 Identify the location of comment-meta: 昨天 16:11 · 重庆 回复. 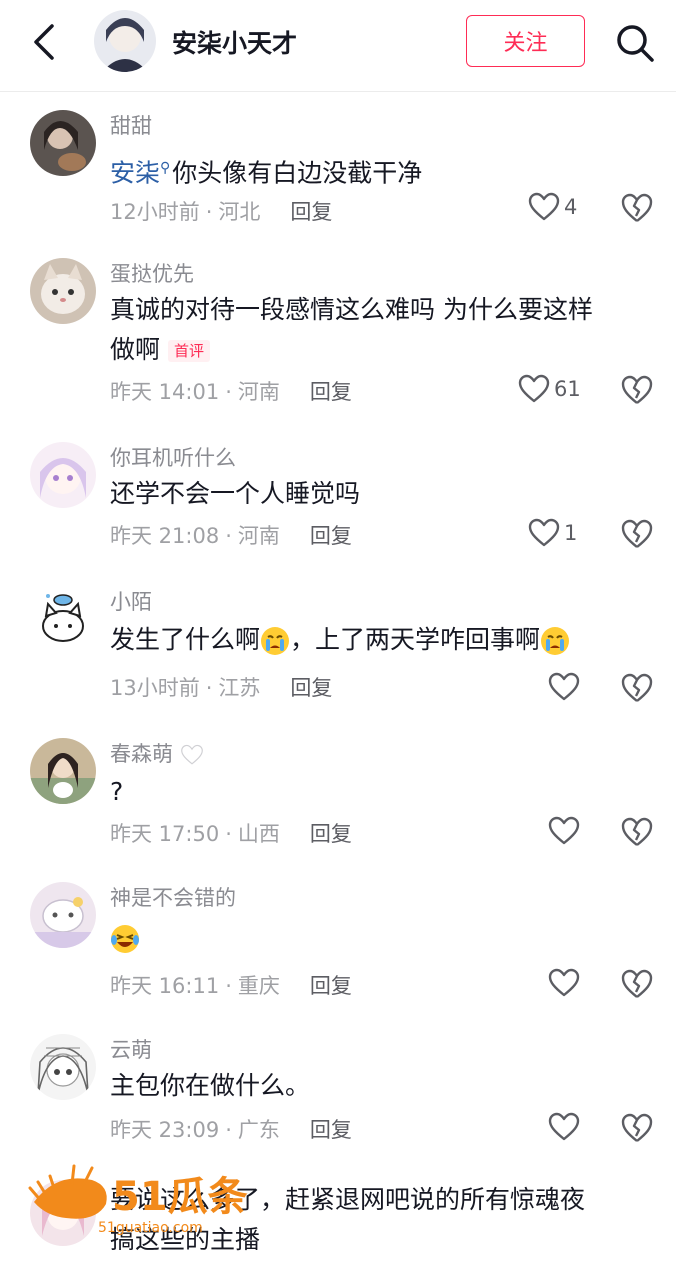
(231, 986).